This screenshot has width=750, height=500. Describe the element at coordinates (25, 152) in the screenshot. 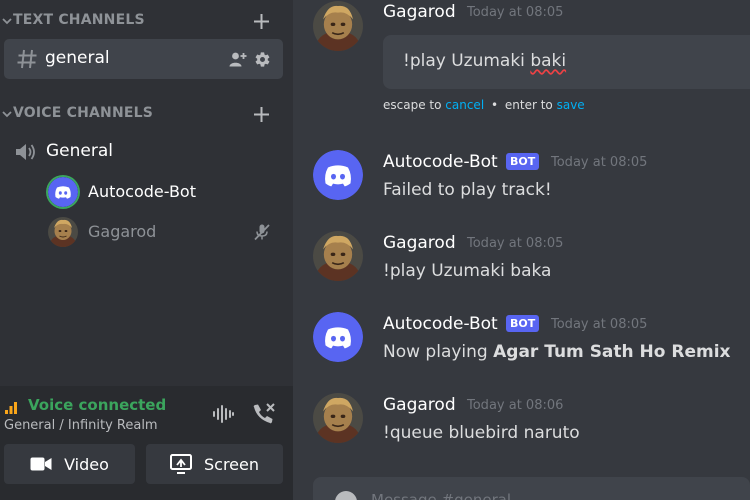

I see `speaker-icon` at that location.